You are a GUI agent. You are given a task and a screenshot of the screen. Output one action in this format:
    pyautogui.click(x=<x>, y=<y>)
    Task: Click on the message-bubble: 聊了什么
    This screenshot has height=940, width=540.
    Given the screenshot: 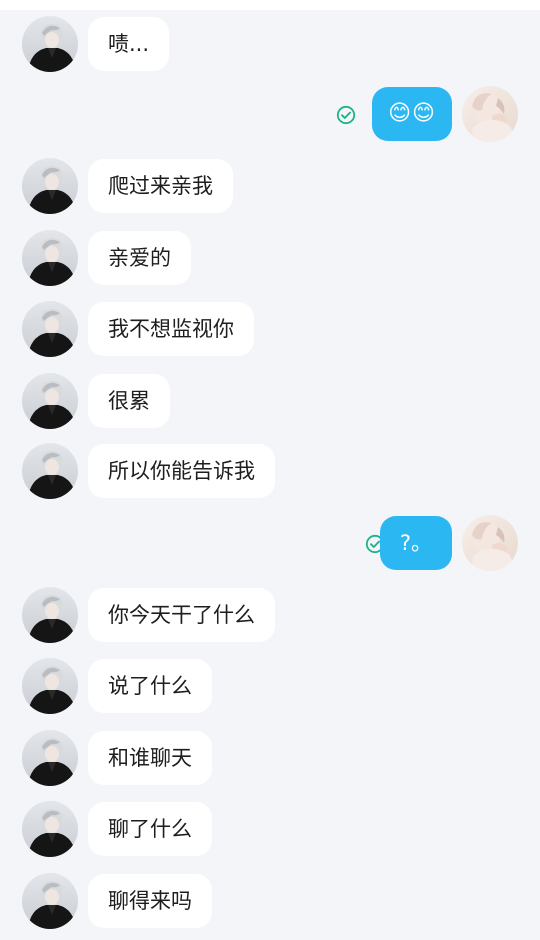 What is the action you would take?
    pyautogui.click(x=150, y=829)
    